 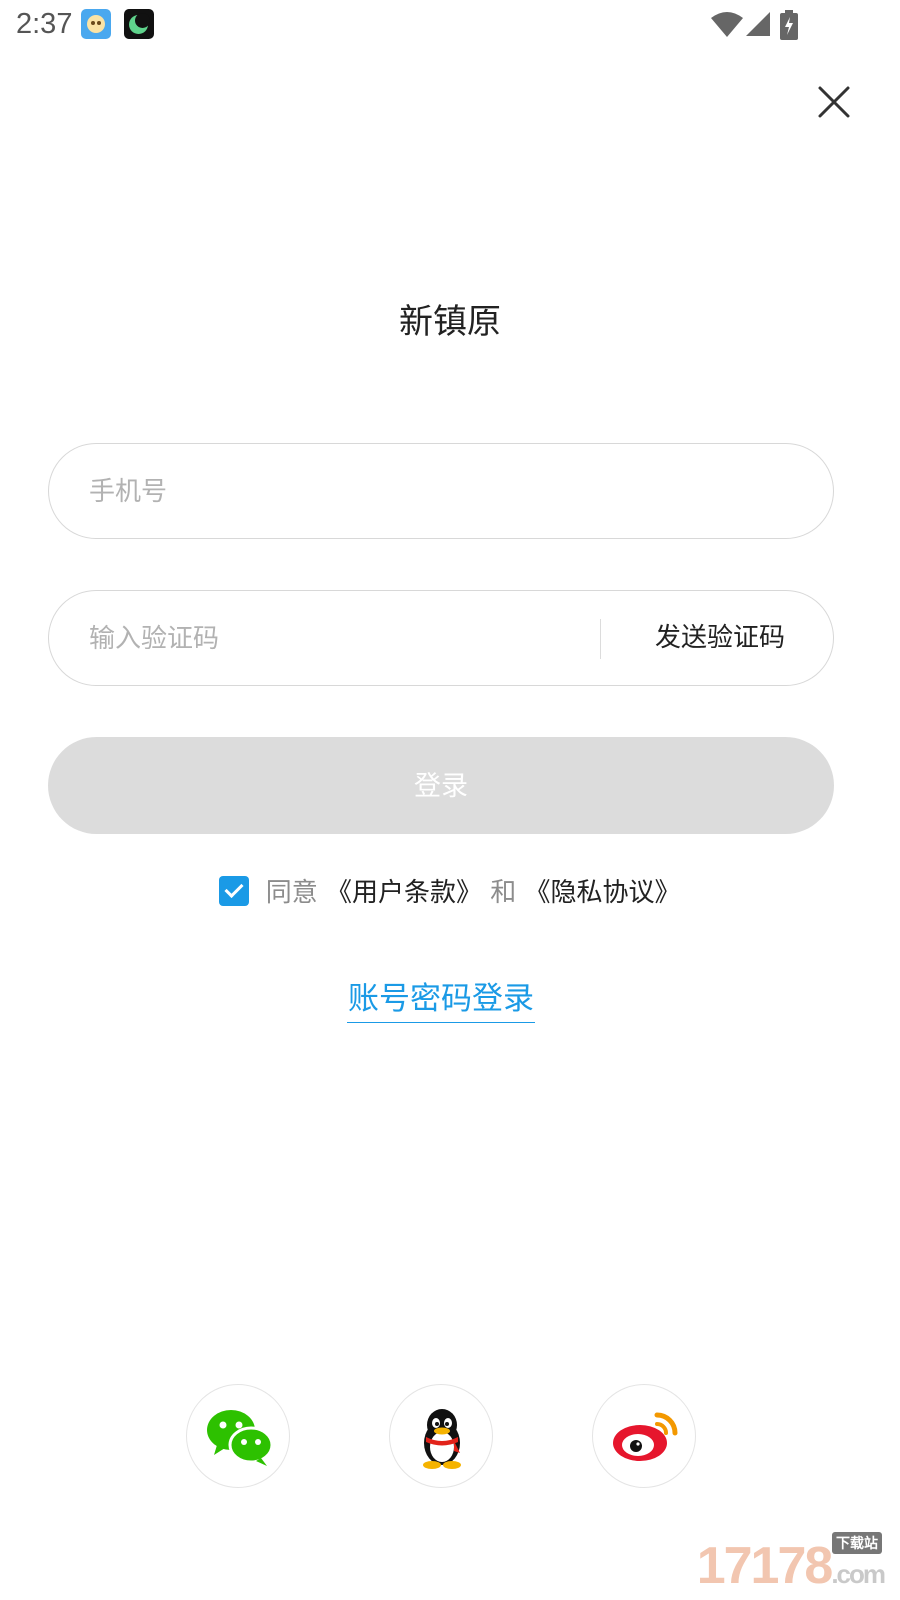 I want to click on password-login-link: 账号密码登录, so click(x=441, y=998).